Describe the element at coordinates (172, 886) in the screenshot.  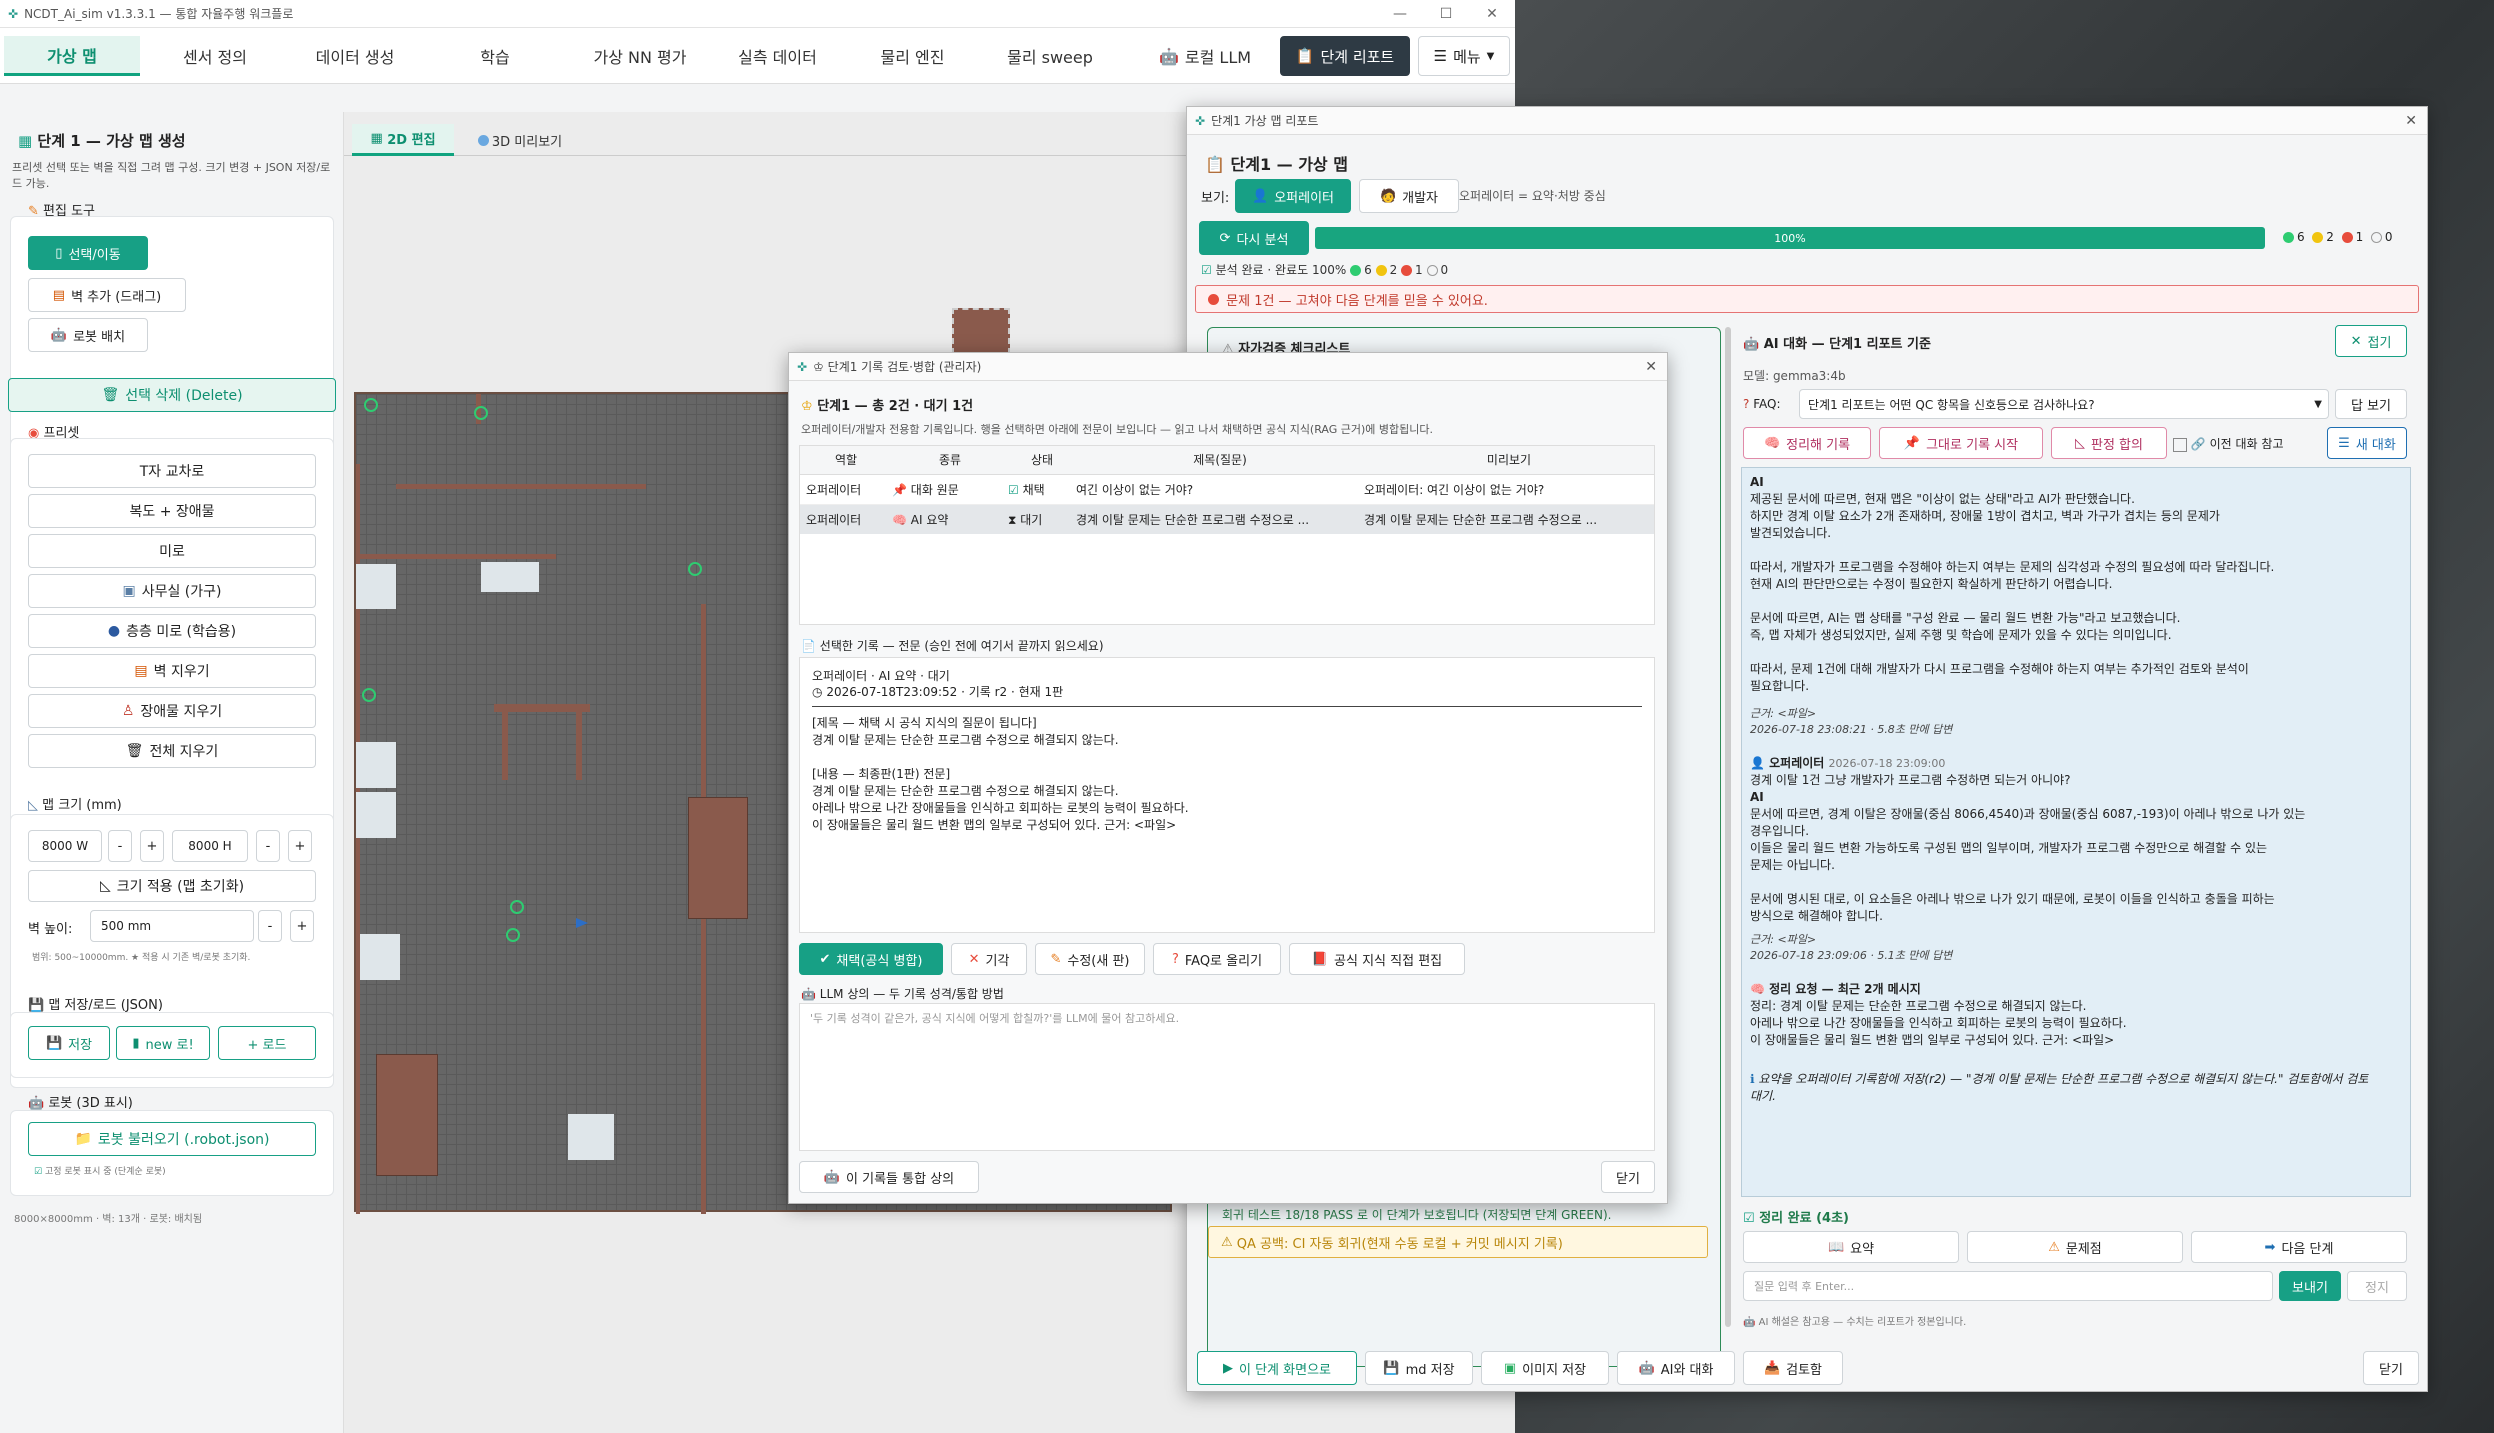
I see `apply-size-button: ◺ 크기 적용 (맵 초기화)` at that location.